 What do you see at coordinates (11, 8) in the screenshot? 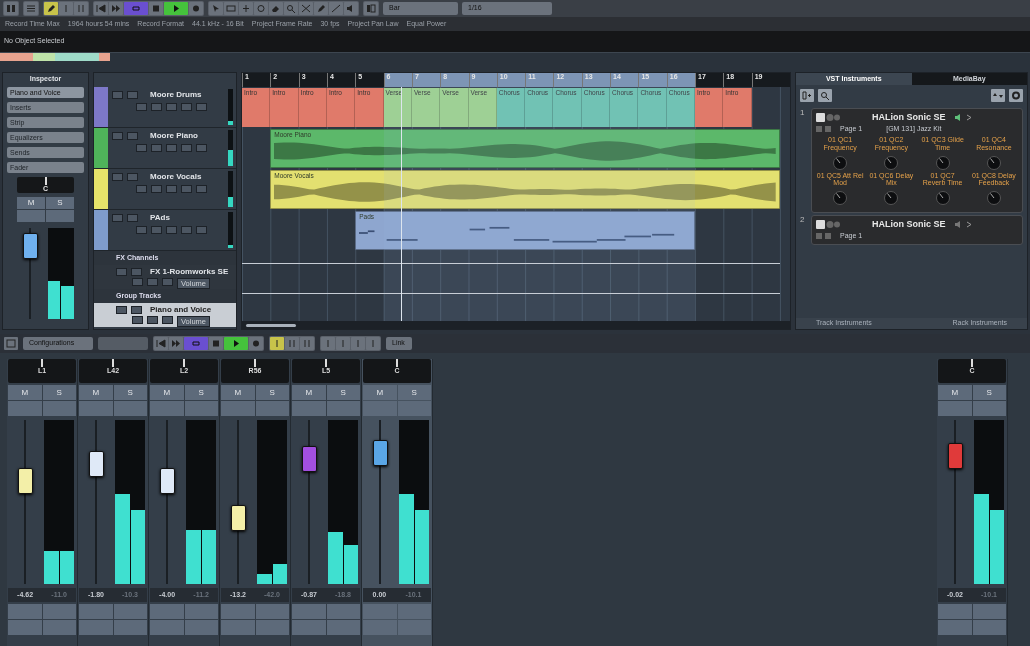
I see `grid-icon` at bounding box center [11, 8].